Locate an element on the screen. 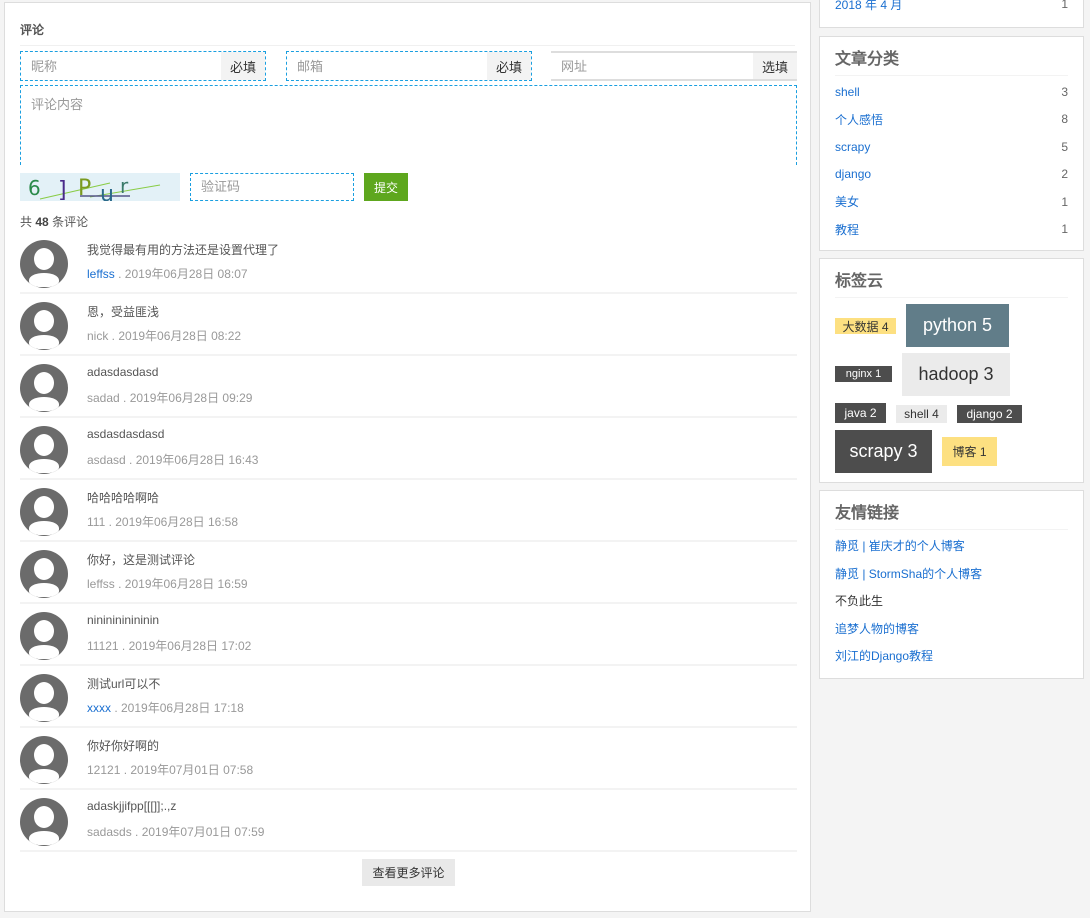 The height and width of the screenshot is (918, 1090). captcha-image: 6 ] P u r is located at coordinates (100, 187).